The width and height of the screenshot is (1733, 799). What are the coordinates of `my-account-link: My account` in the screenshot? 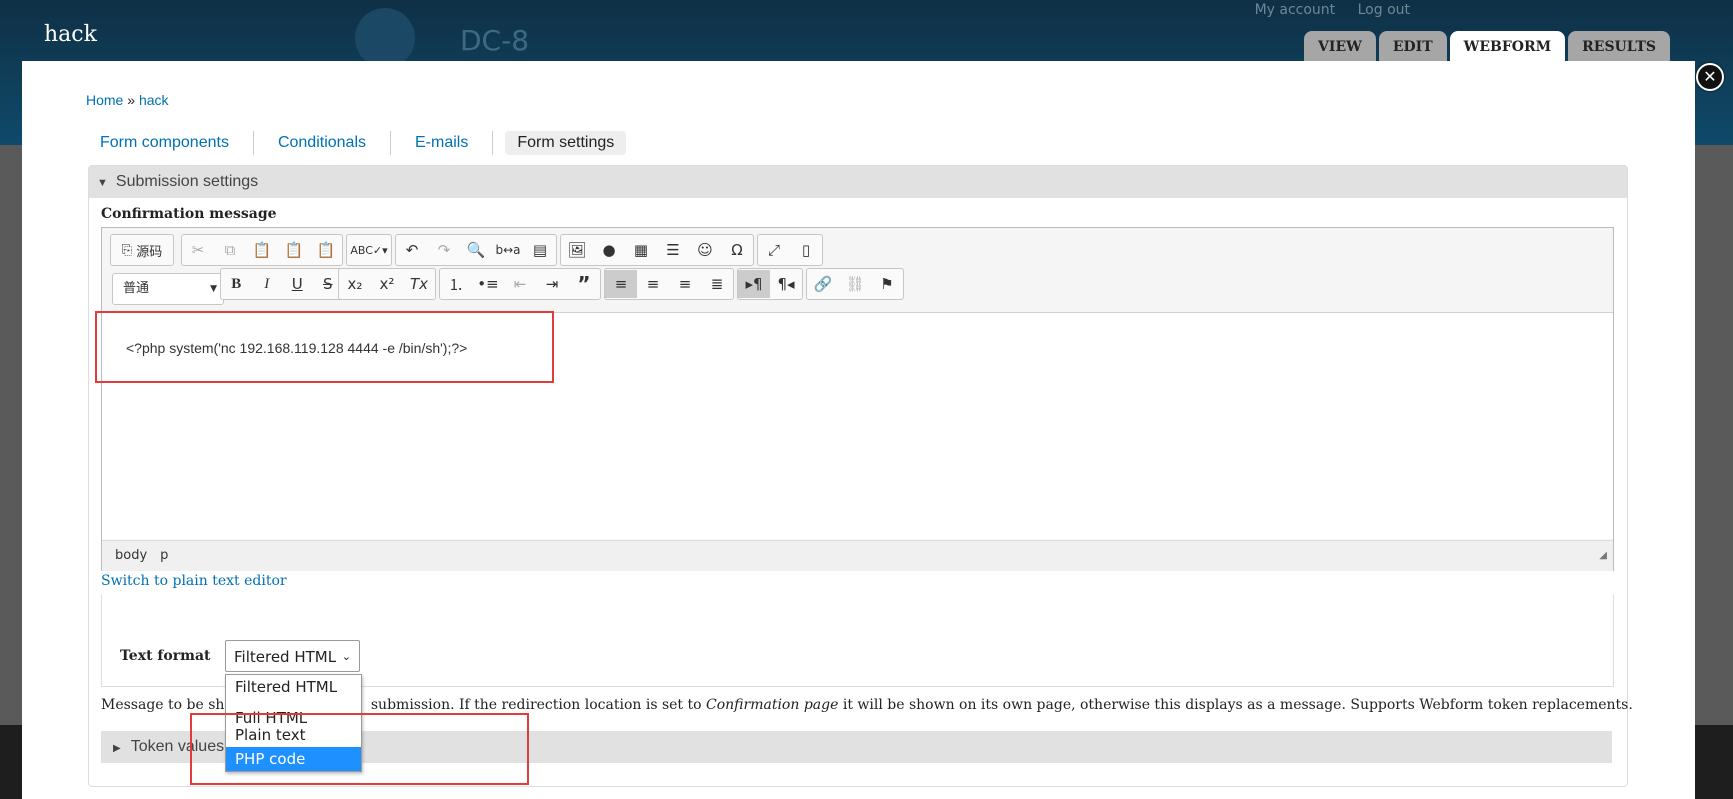 It's located at (1295, 10).